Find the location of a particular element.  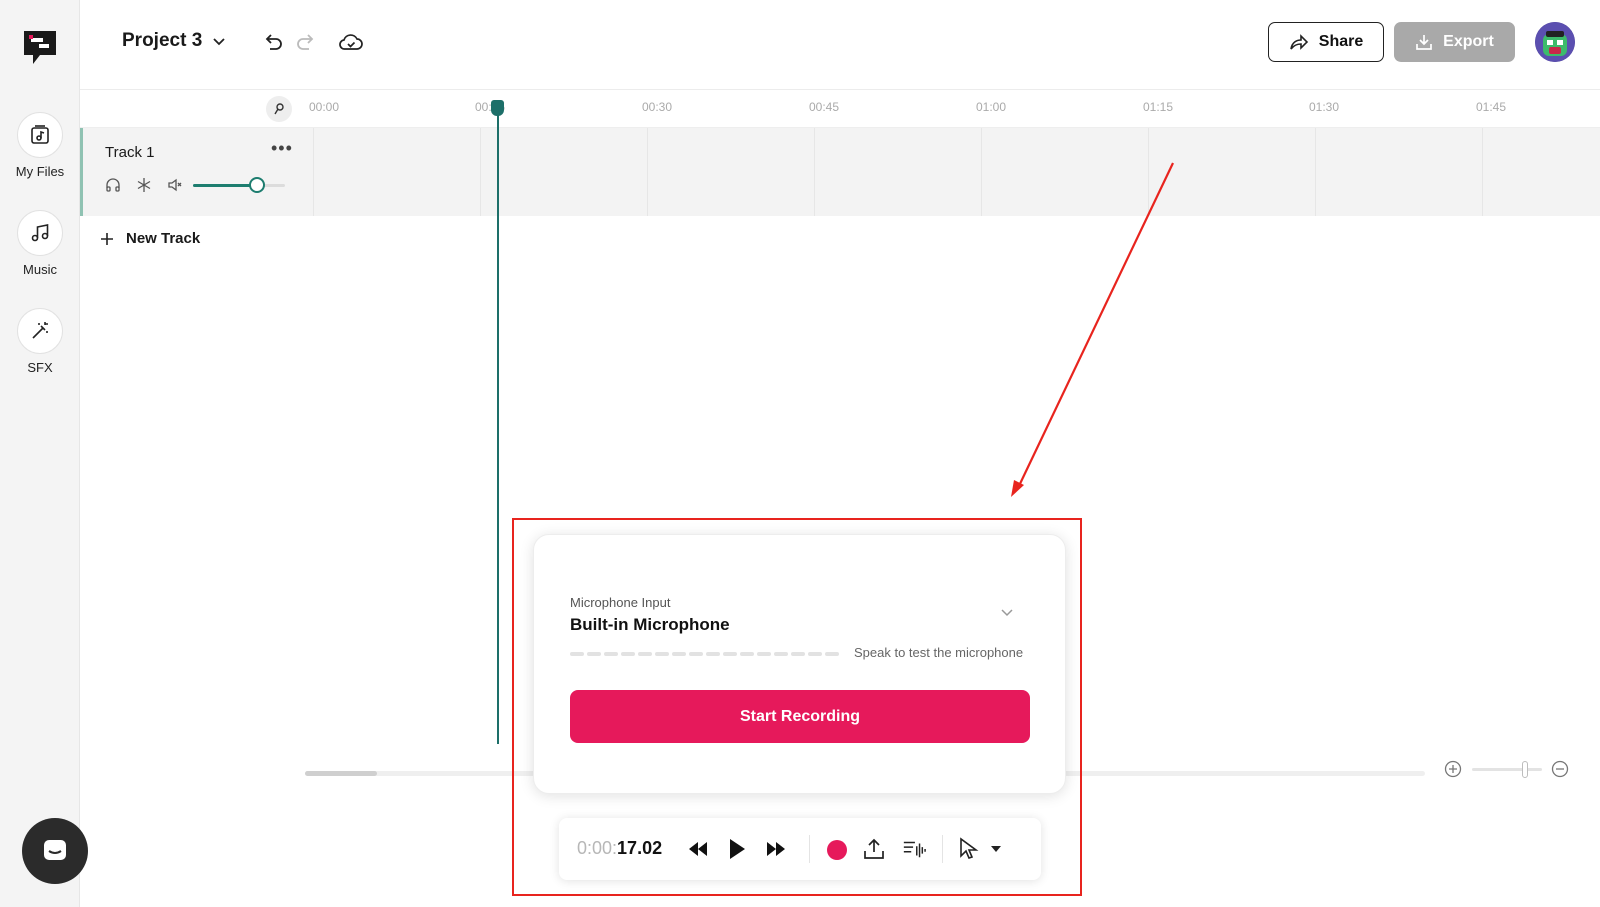

track-more-button: ••• is located at coordinates (282, 148).